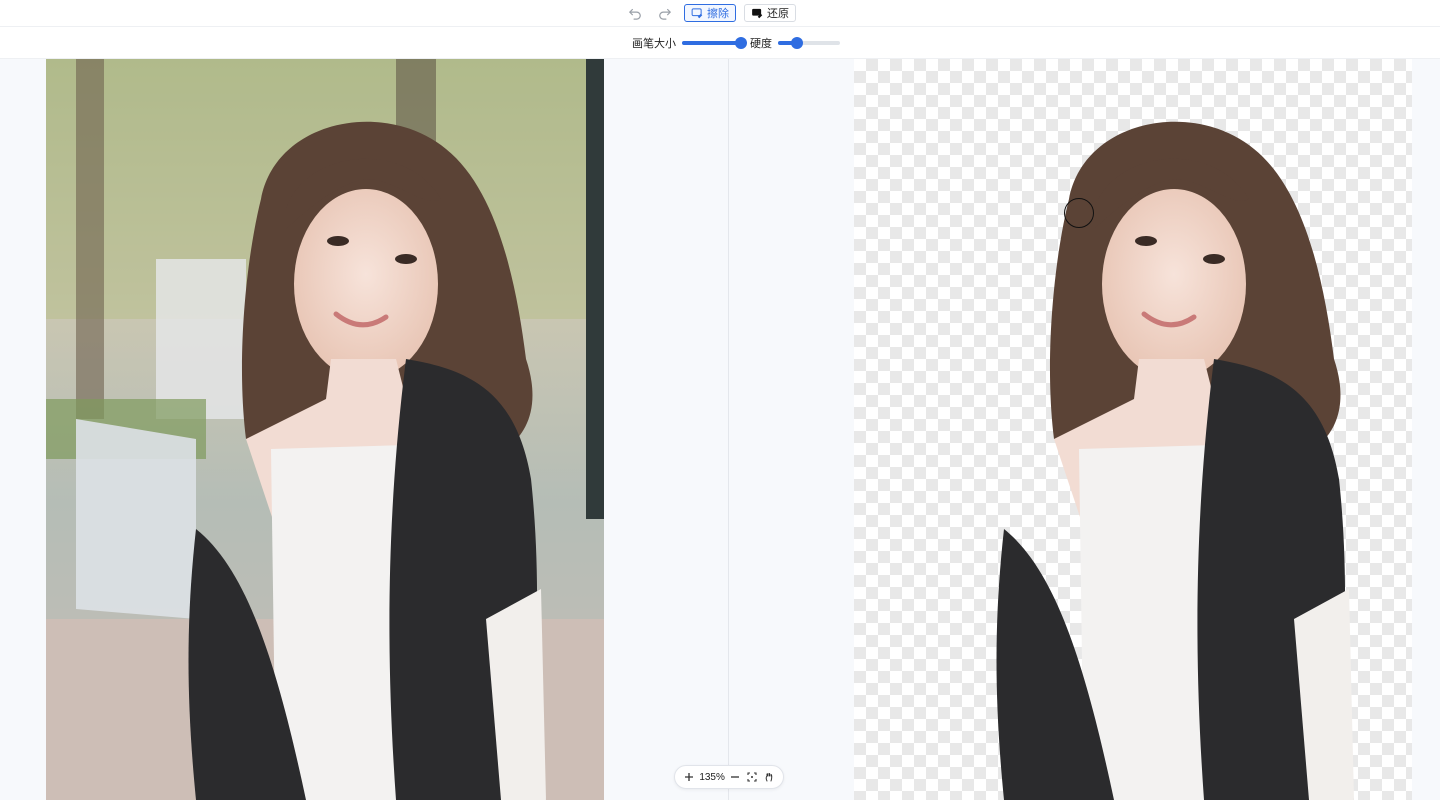  Describe the element at coordinates (757, 13) in the screenshot. I see `restore-brush-icon` at that location.